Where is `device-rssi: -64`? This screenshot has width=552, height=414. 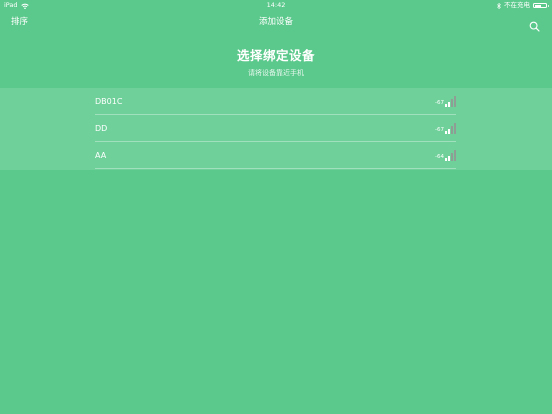 device-rssi: -64 is located at coordinates (445, 154).